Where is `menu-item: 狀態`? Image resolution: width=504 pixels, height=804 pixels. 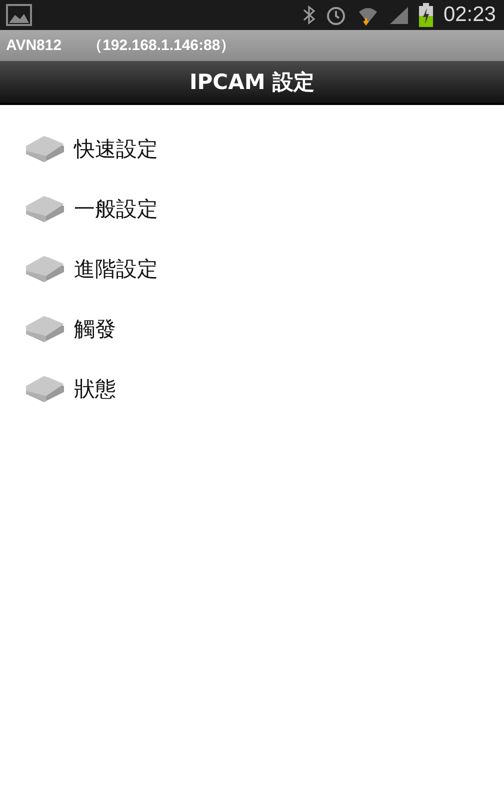 menu-item: 狀態 is located at coordinates (95, 389).